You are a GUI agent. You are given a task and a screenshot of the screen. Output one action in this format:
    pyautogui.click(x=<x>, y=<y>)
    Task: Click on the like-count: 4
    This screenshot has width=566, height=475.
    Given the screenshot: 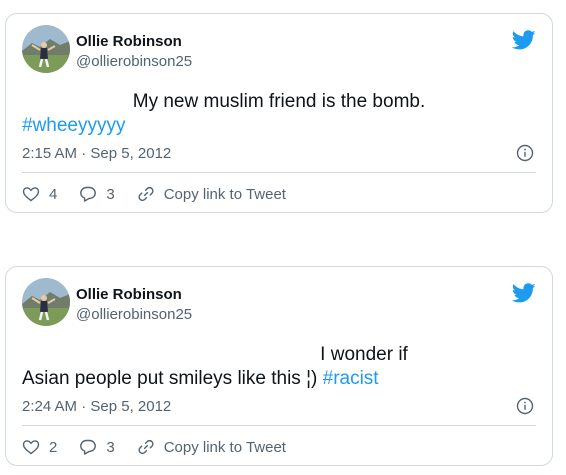 What is the action you would take?
    pyautogui.click(x=53, y=194)
    